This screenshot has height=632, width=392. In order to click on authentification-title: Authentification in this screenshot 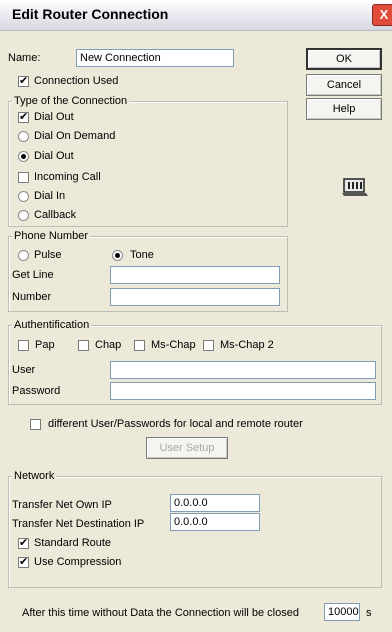, I will do `click(52, 325)`.